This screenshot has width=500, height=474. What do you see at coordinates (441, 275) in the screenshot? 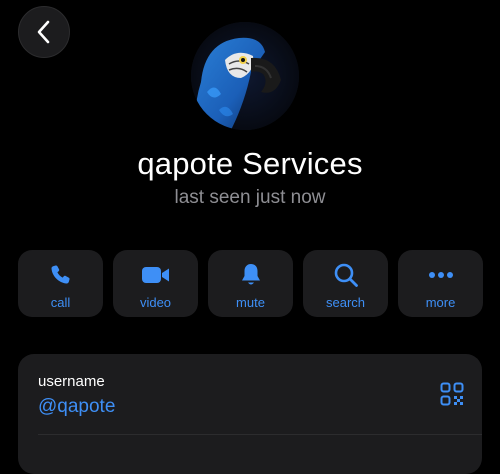
I see `ellipsis-icon` at bounding box center [441, 275].